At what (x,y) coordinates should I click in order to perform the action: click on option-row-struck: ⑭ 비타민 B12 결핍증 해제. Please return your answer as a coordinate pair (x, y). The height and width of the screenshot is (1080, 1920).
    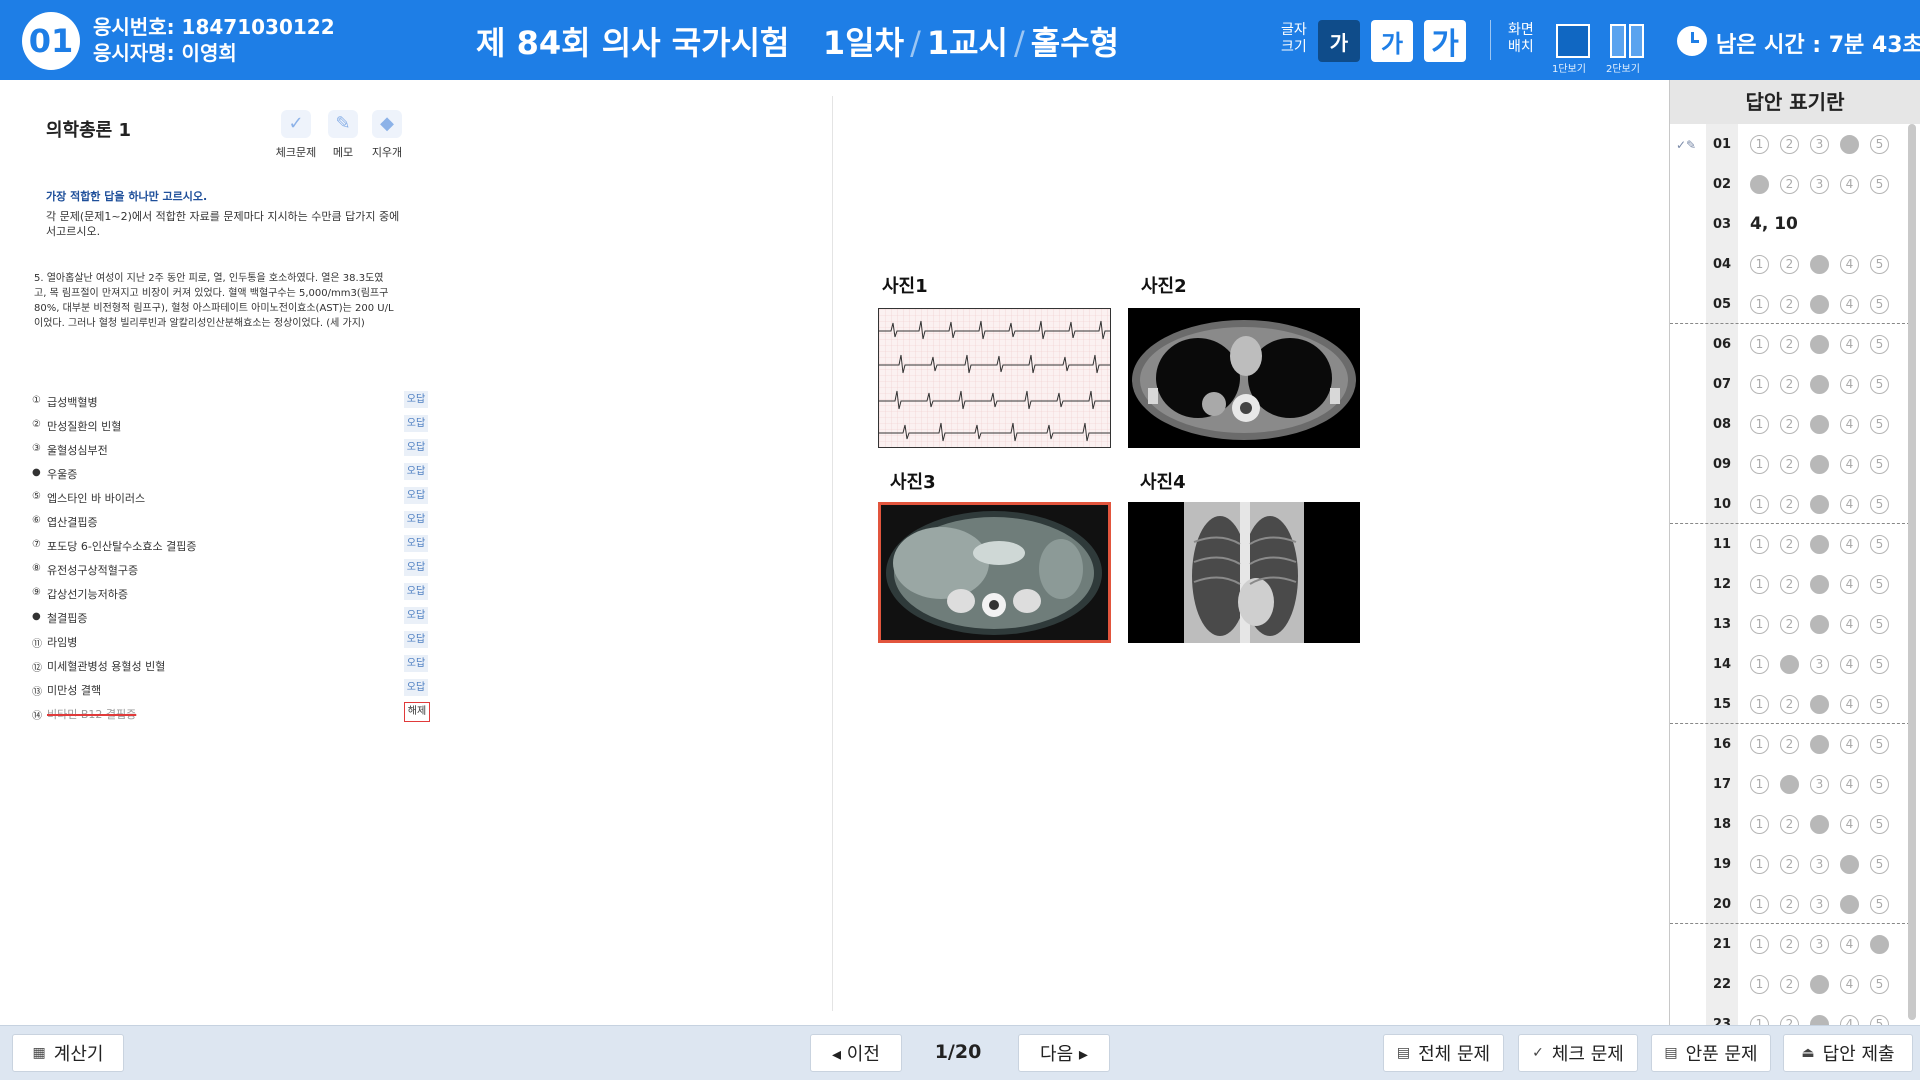
    Looking at the image, I should click on (232, 714).